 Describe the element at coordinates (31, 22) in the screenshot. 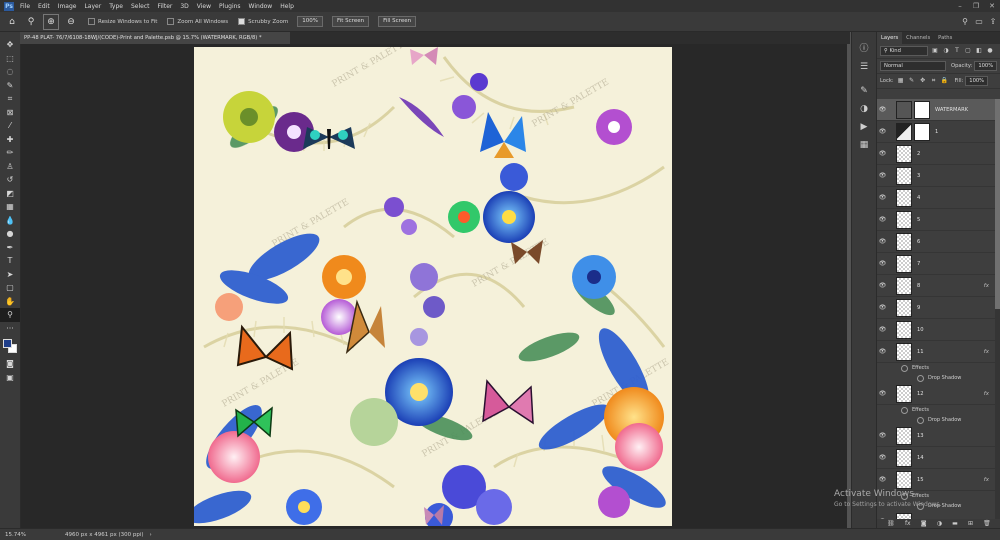

I see `zoom-tool-preset-icon: ⚲` at that location.